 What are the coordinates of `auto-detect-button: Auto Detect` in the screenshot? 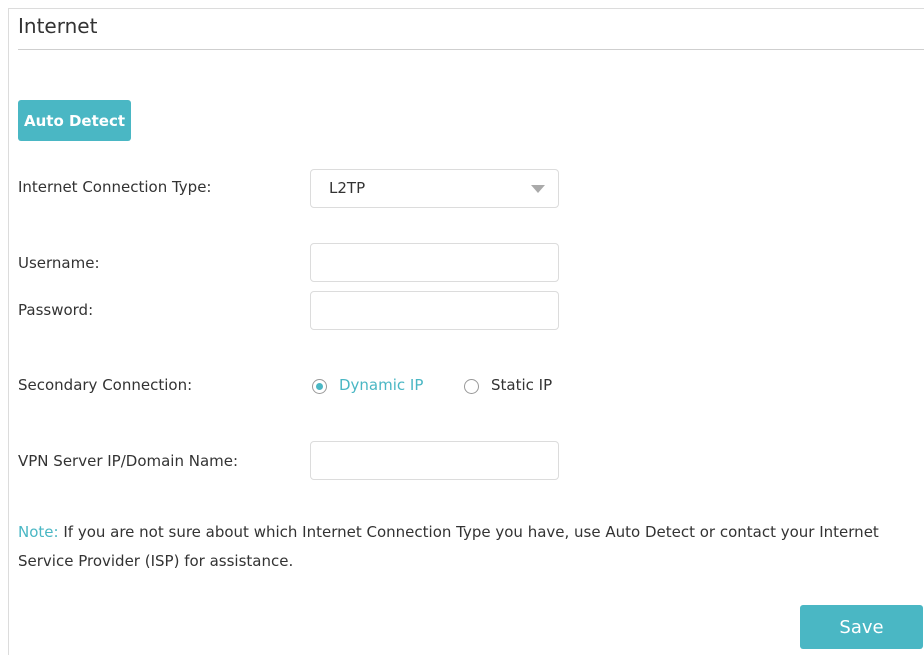 It's located at (74, 120).